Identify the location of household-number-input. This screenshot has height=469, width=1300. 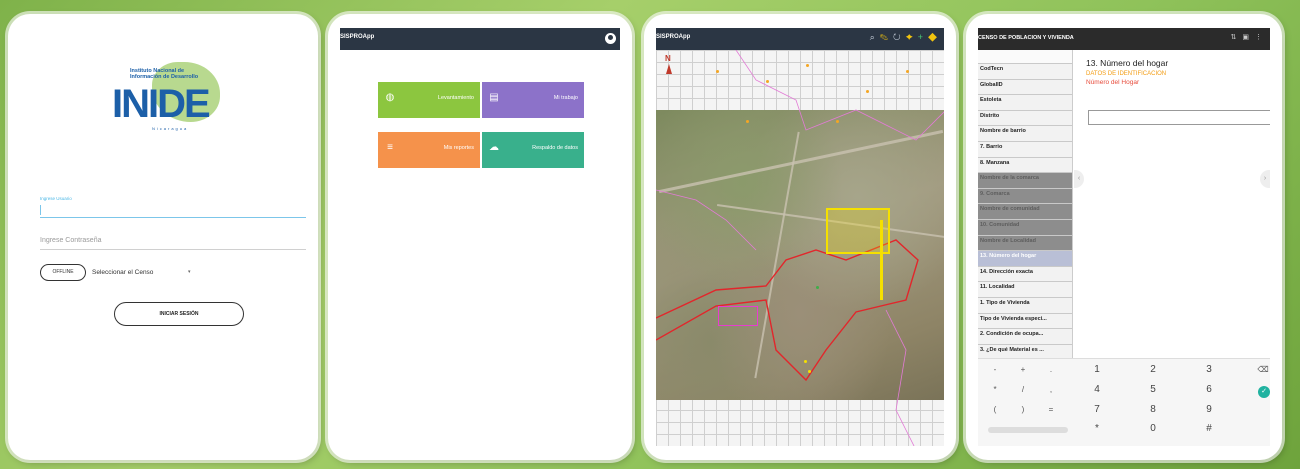
(1179, 117).